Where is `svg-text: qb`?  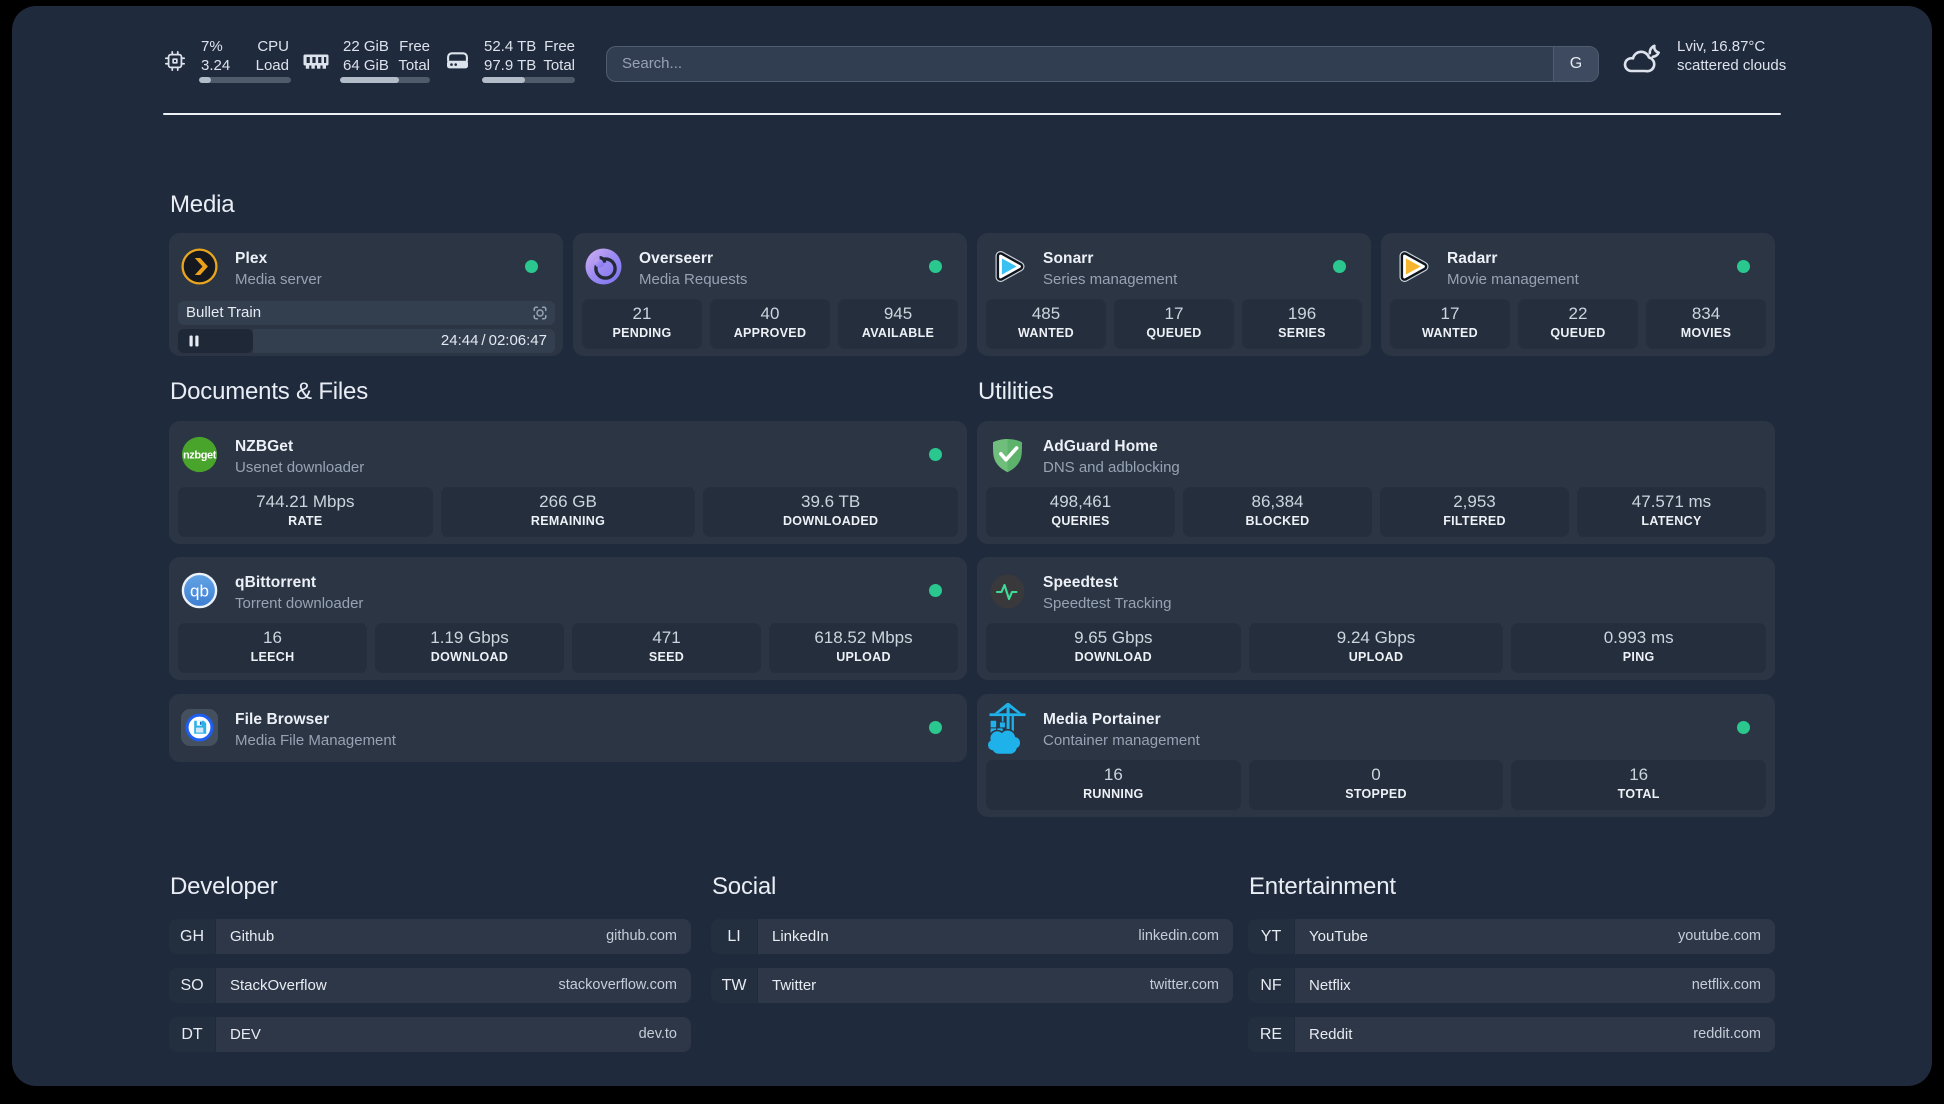 svg-text: qb is located at coordinates (199, 591).